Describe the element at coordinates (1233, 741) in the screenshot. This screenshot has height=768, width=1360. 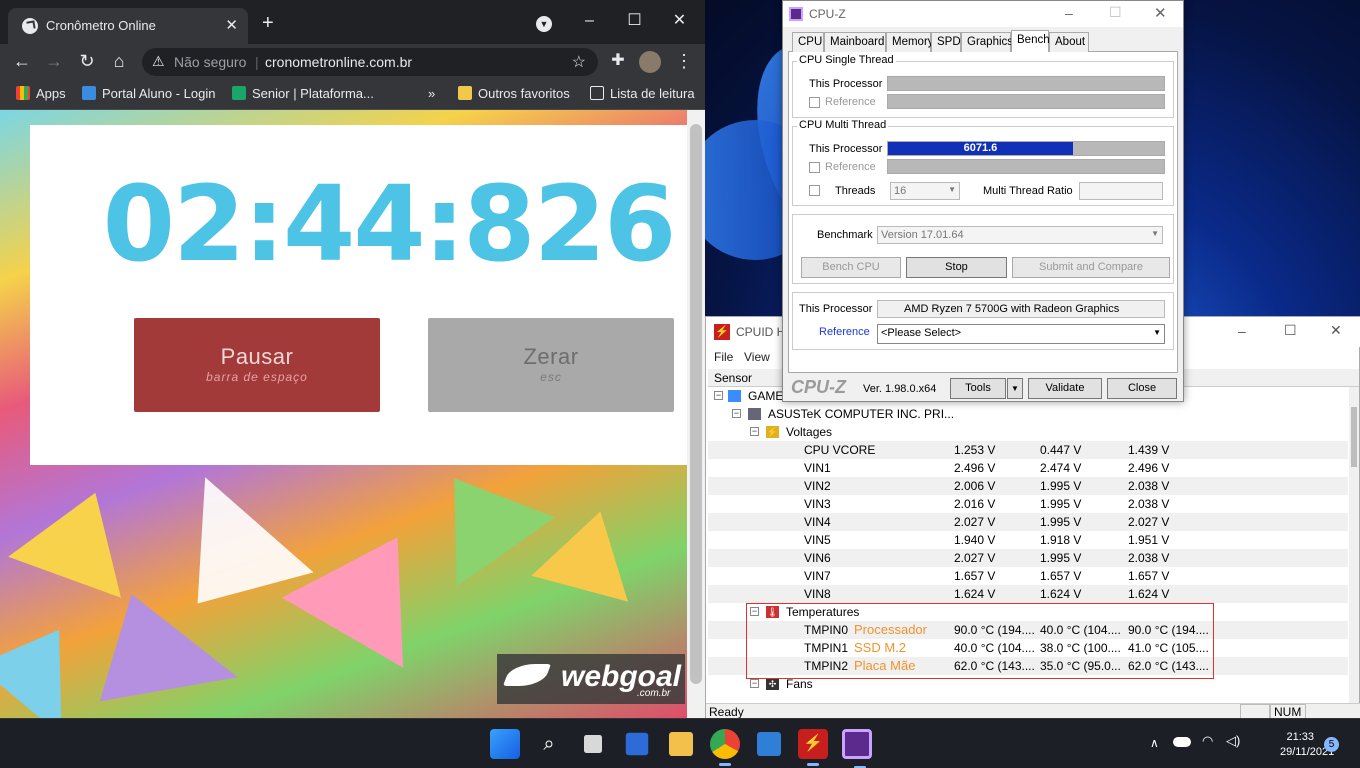
I see `volume-icon: ◁)` at that location.